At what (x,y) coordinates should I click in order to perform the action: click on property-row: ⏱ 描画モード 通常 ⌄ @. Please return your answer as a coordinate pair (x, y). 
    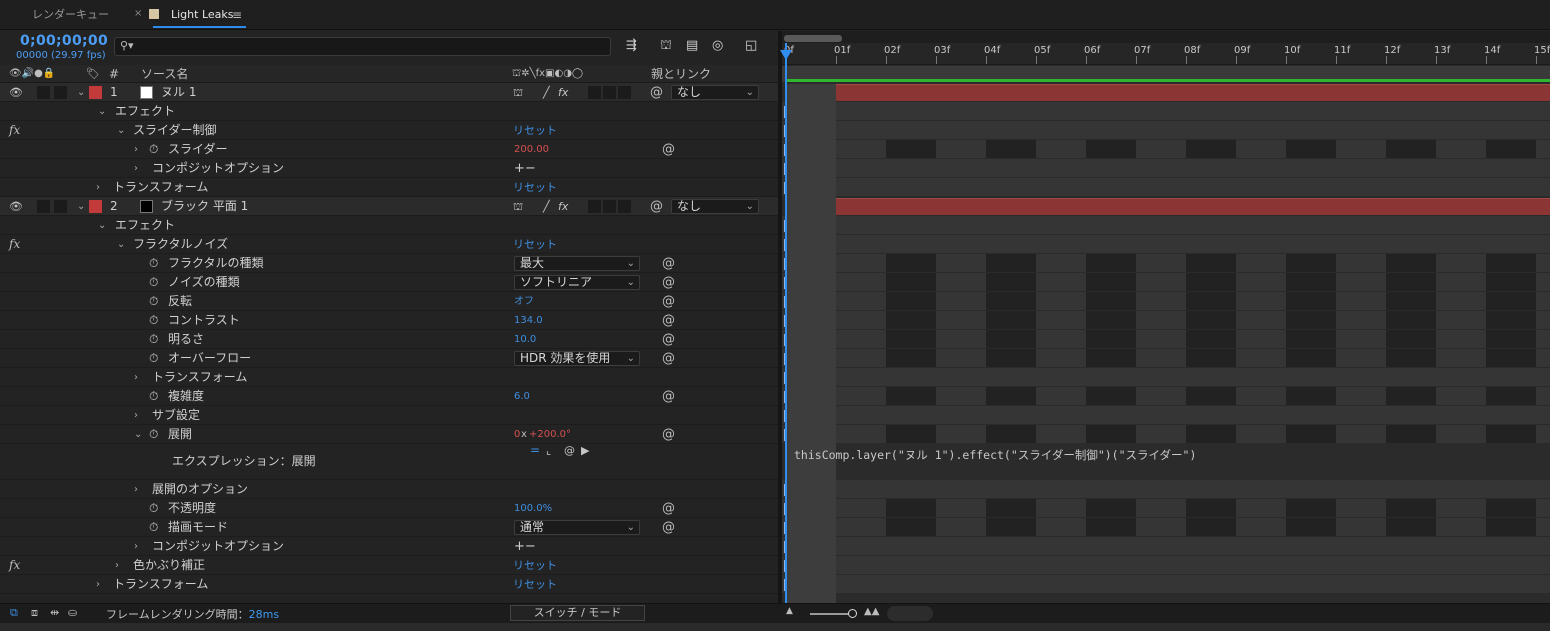
    Looking at the image, I should click on (389, 527).